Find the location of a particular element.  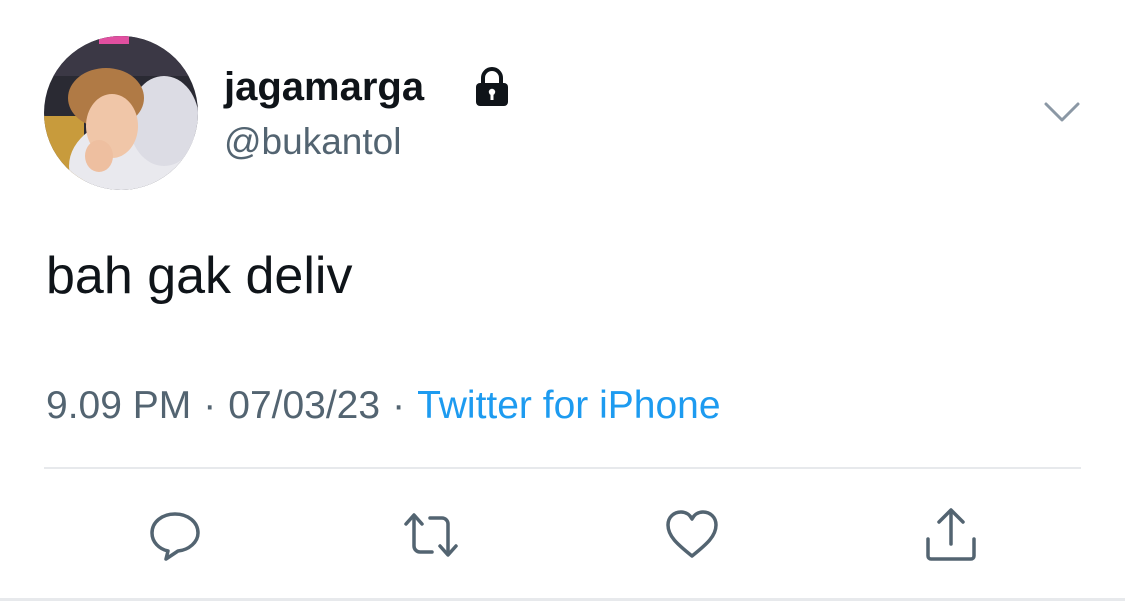

avatar is located at coordinates (121, 113).